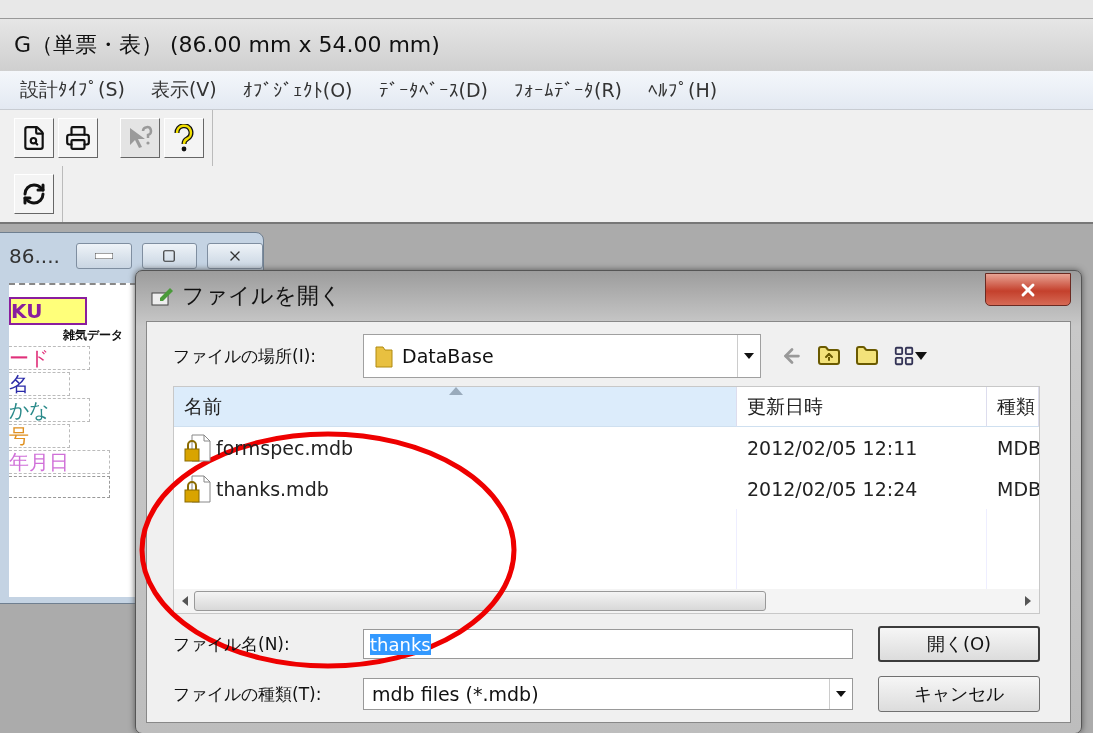 This screenshot has height=733, width=1093. What do you see at coordinates (245, 356) in the screenshot?
I see `field-label: ファイルの場所(I):` at bounding box center [245, 356].